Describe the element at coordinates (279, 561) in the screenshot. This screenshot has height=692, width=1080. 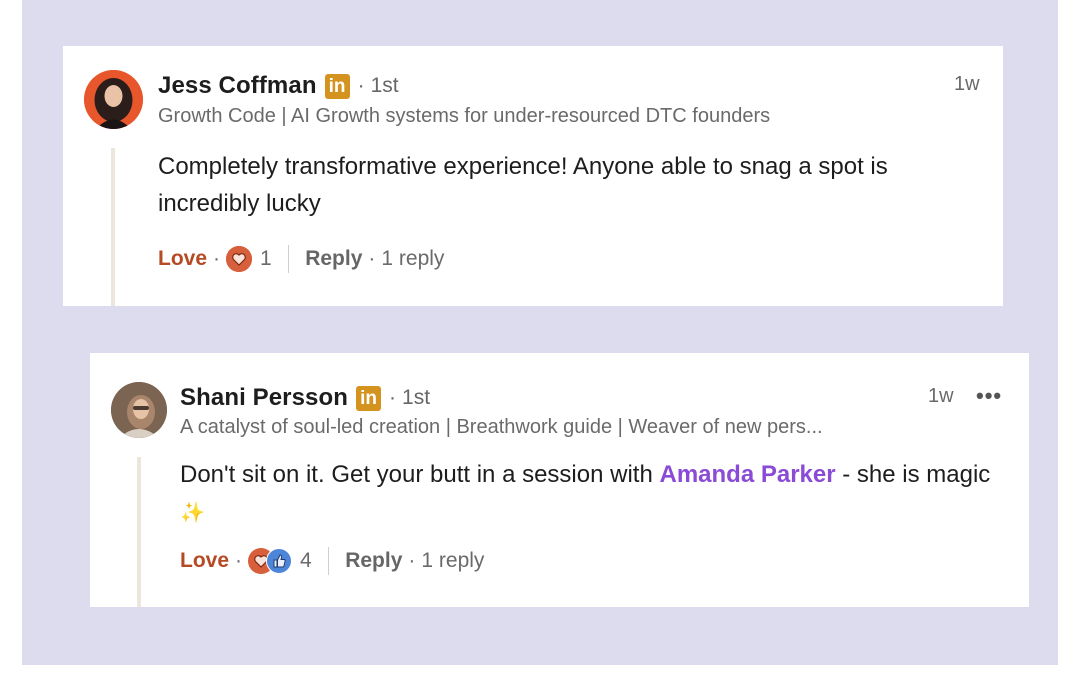
I see `like-reaction-icon` at that location.